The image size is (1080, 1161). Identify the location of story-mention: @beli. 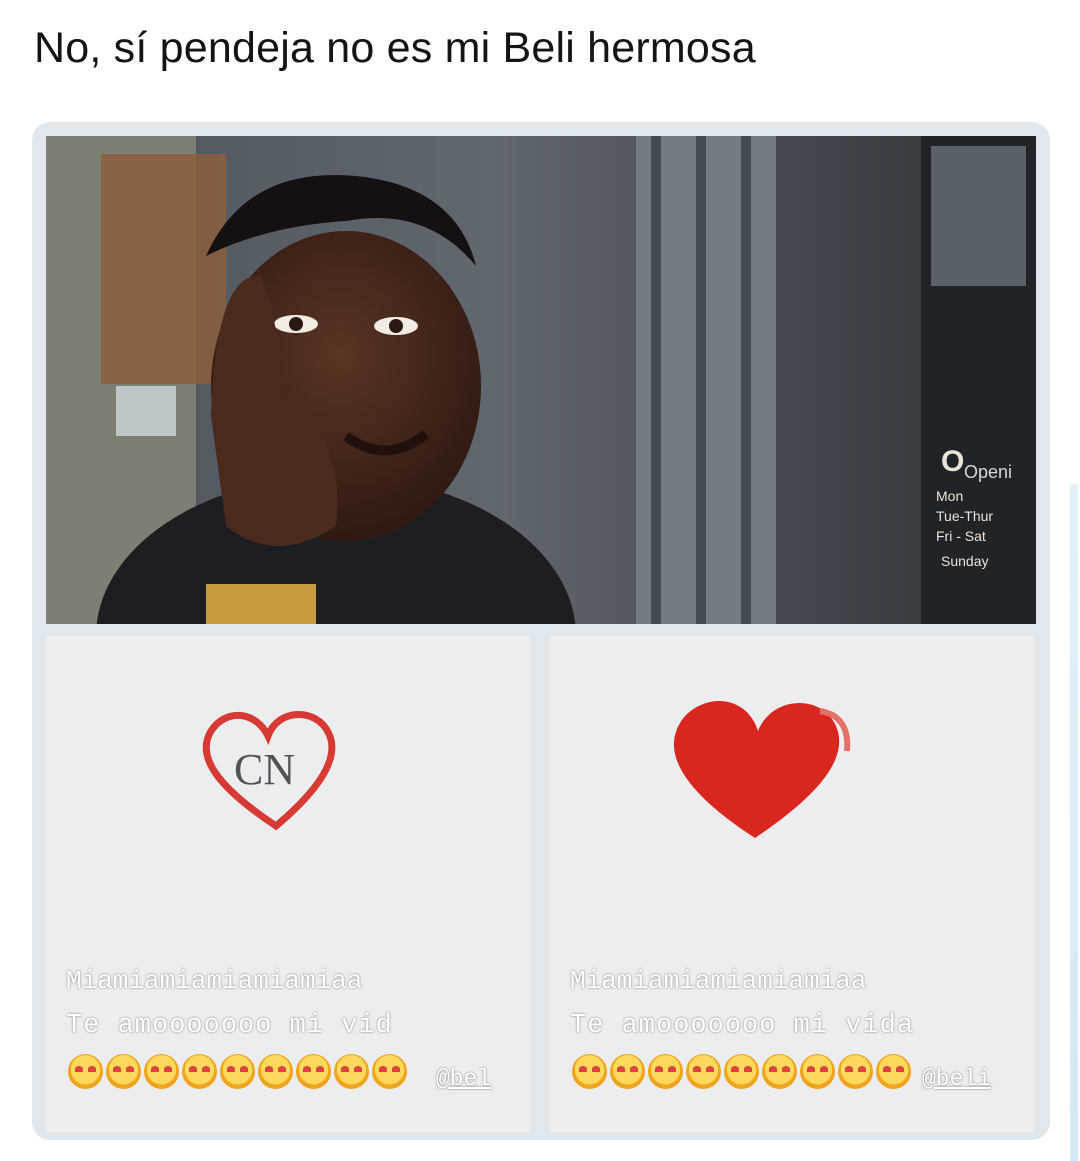
(957, 1079).